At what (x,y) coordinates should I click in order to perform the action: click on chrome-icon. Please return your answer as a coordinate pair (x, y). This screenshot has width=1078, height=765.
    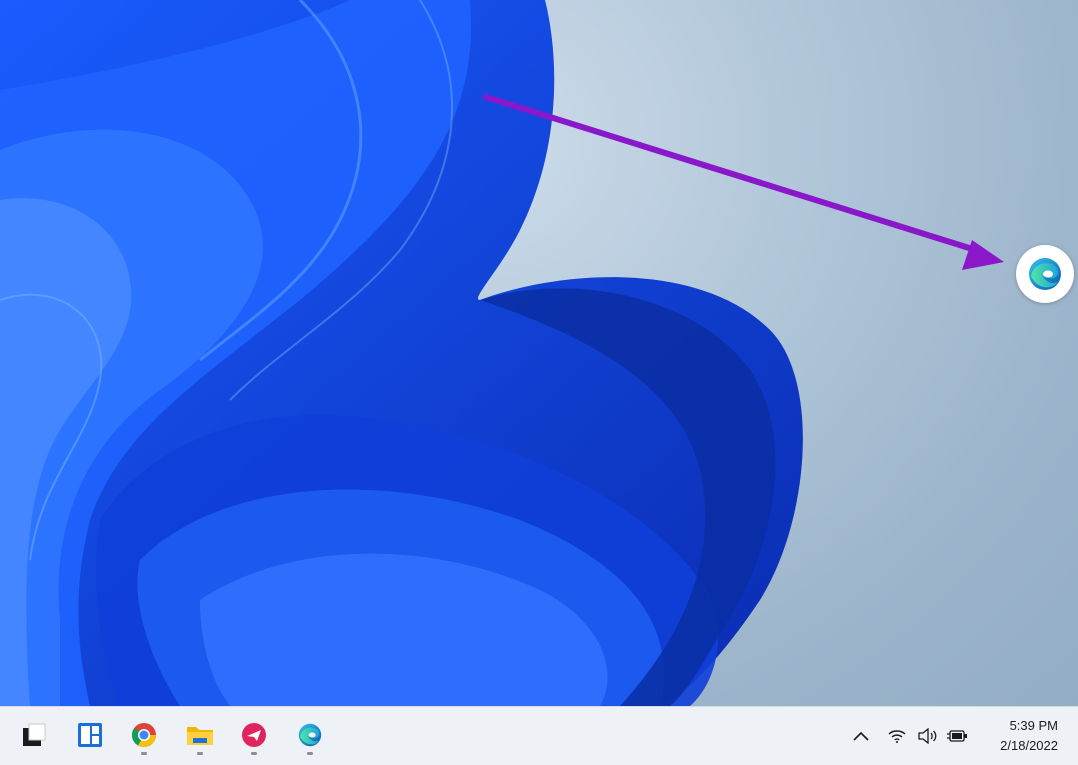
    Looking at the image, I should click on (144, 735).